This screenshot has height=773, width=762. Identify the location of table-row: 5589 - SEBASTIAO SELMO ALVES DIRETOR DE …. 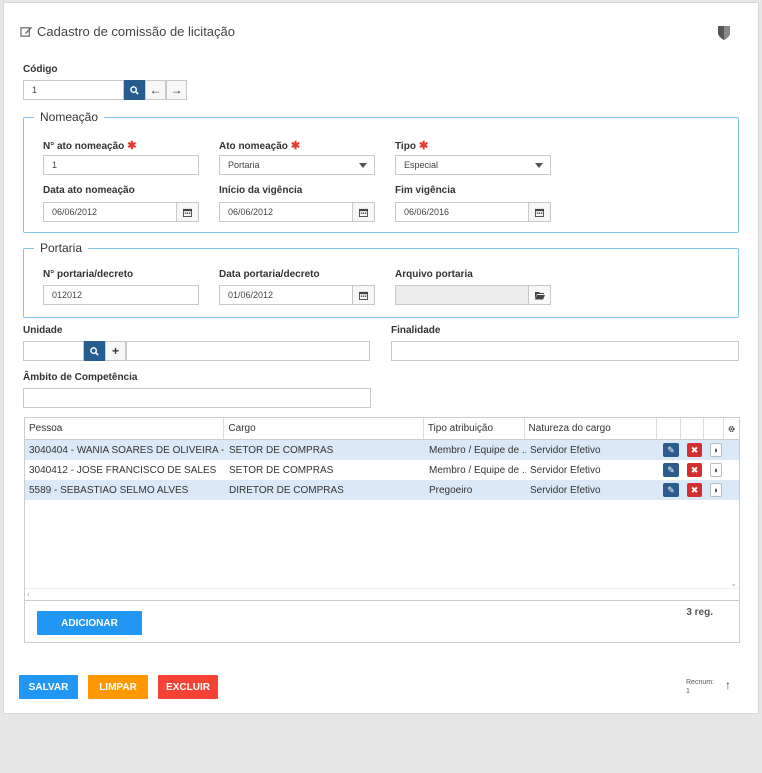
(382, 490).